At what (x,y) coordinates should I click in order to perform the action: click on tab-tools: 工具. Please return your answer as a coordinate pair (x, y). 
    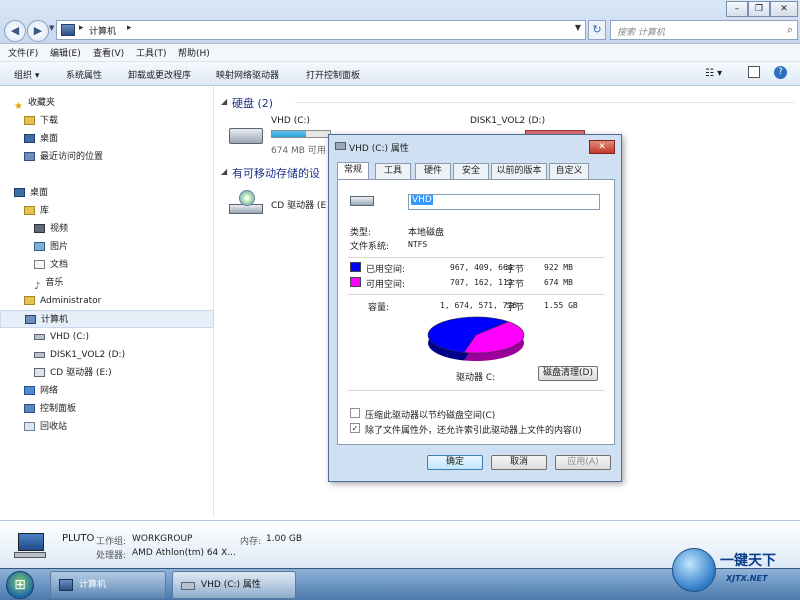
    Looking at the image, I should click on (393, 171).